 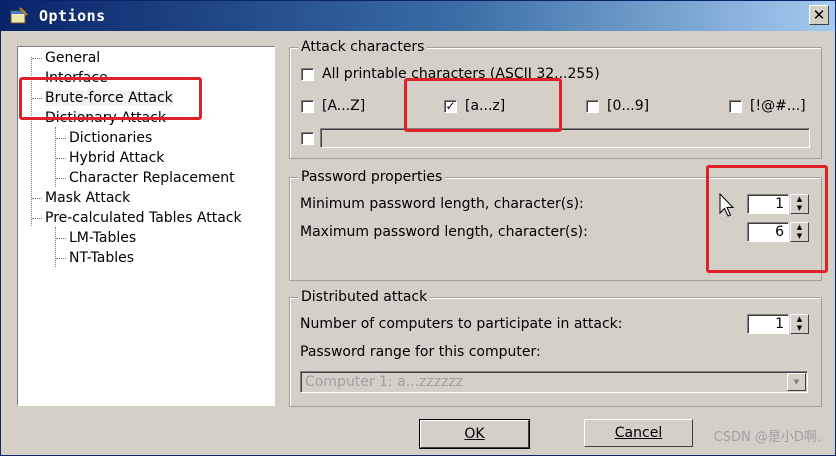 What do you see at coordinates (307, 138) in the screenshot?
I see `custom-charset-checkbox` at bounding box center [307, 138].